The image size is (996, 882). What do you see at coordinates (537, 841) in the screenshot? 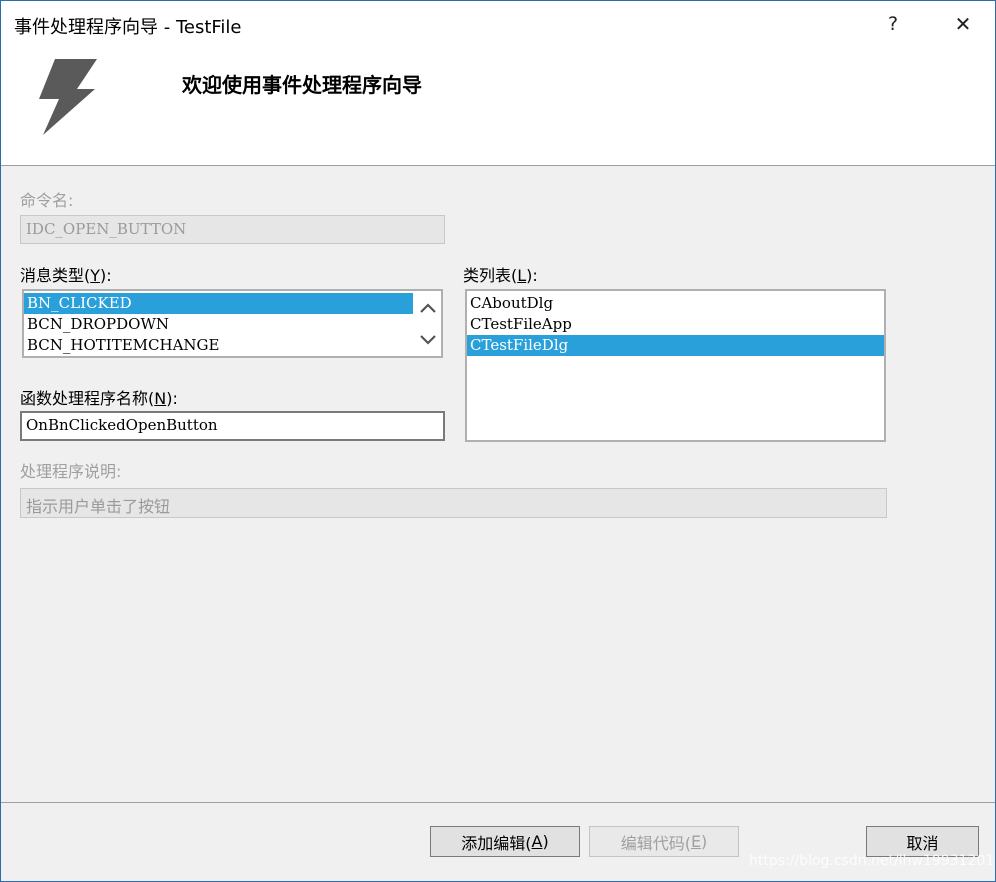
I see `add-edit-accesskey: A` at bounding box center [537, 841].